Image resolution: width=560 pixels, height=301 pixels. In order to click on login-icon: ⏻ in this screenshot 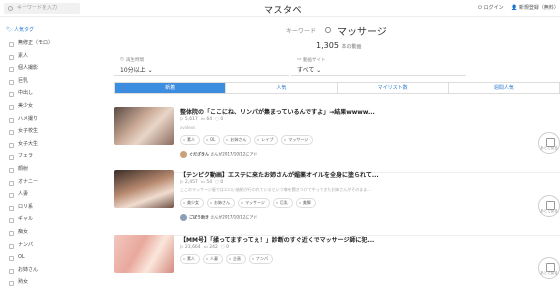, I will do `click(480, 8)`.